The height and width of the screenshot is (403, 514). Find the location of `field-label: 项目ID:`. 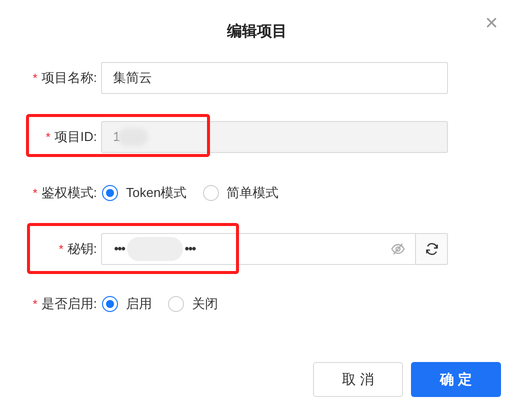

field-label: 项目ID: is located at coordinates (75, 137).